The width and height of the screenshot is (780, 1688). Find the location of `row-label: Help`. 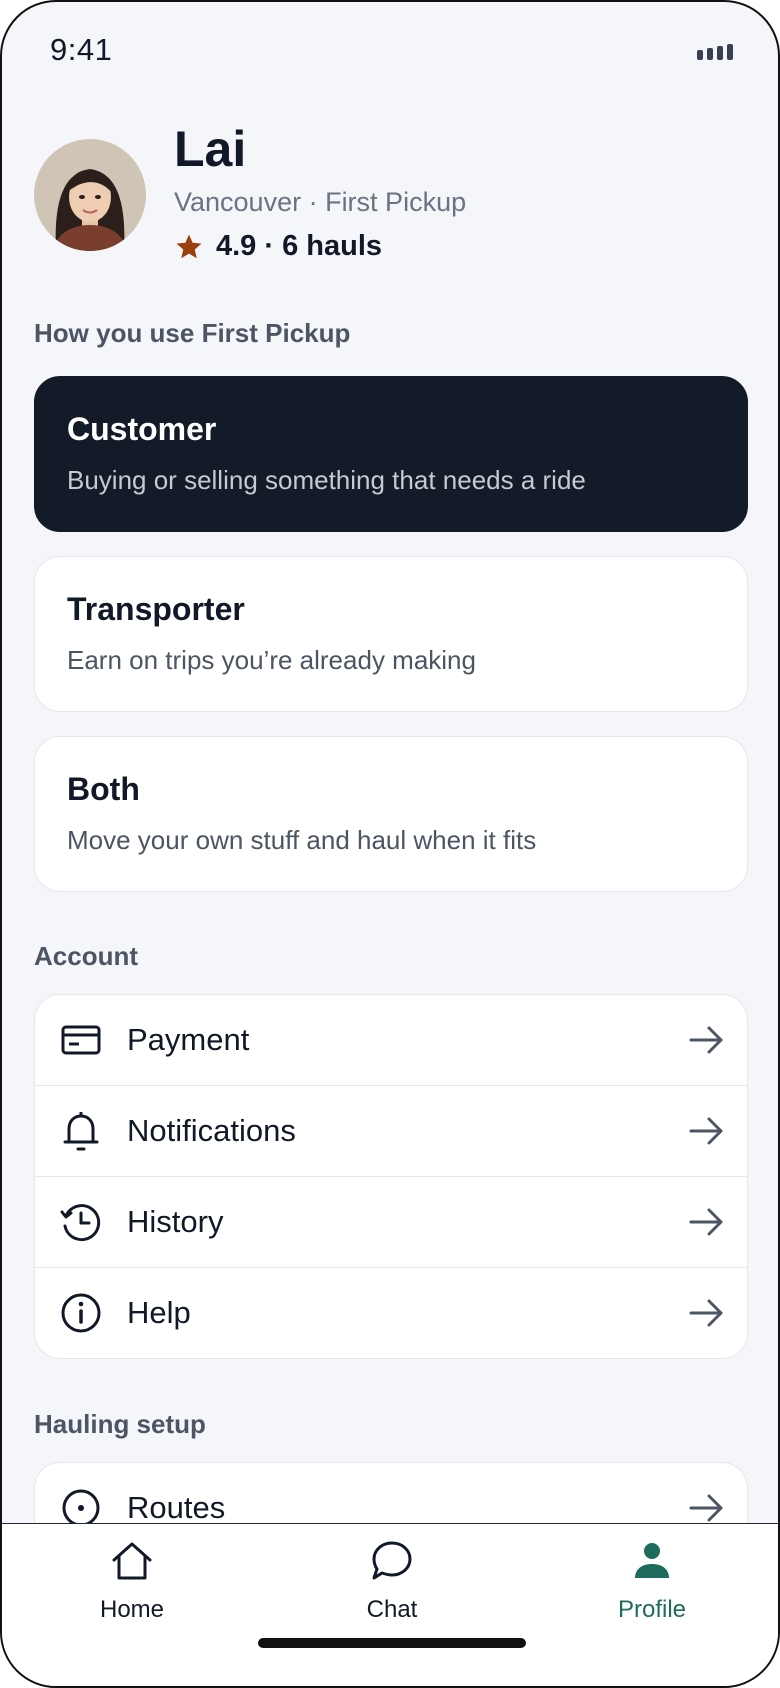

row-label: Help is located at coordinates (159, 1312).